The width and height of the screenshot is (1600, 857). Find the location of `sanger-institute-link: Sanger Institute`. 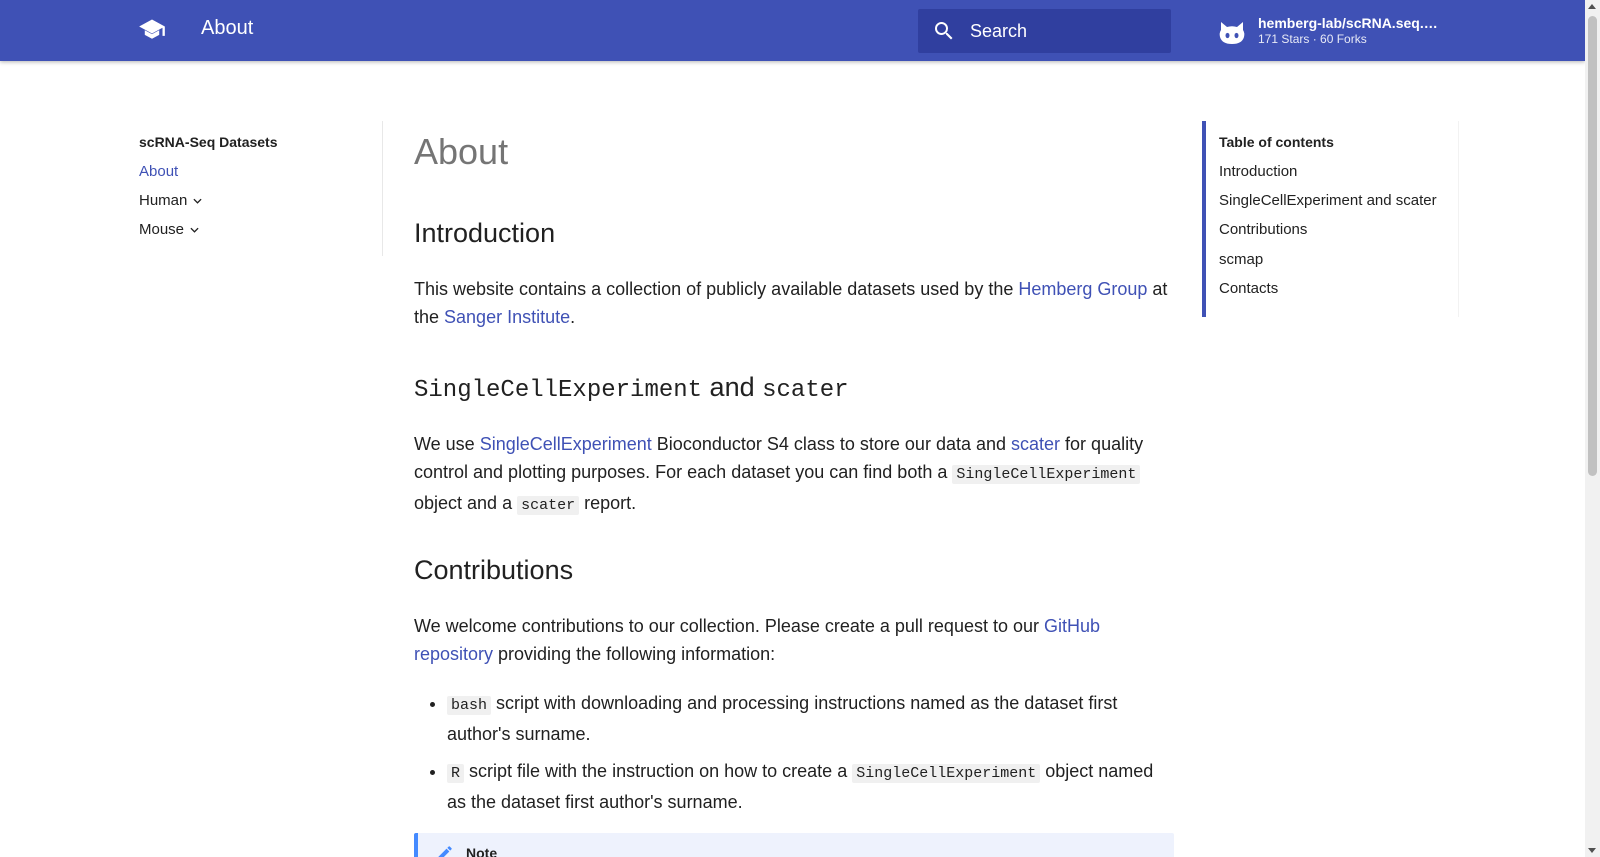

sanger-institute-link: Sanger Institute is located at coordinates (507, 317).